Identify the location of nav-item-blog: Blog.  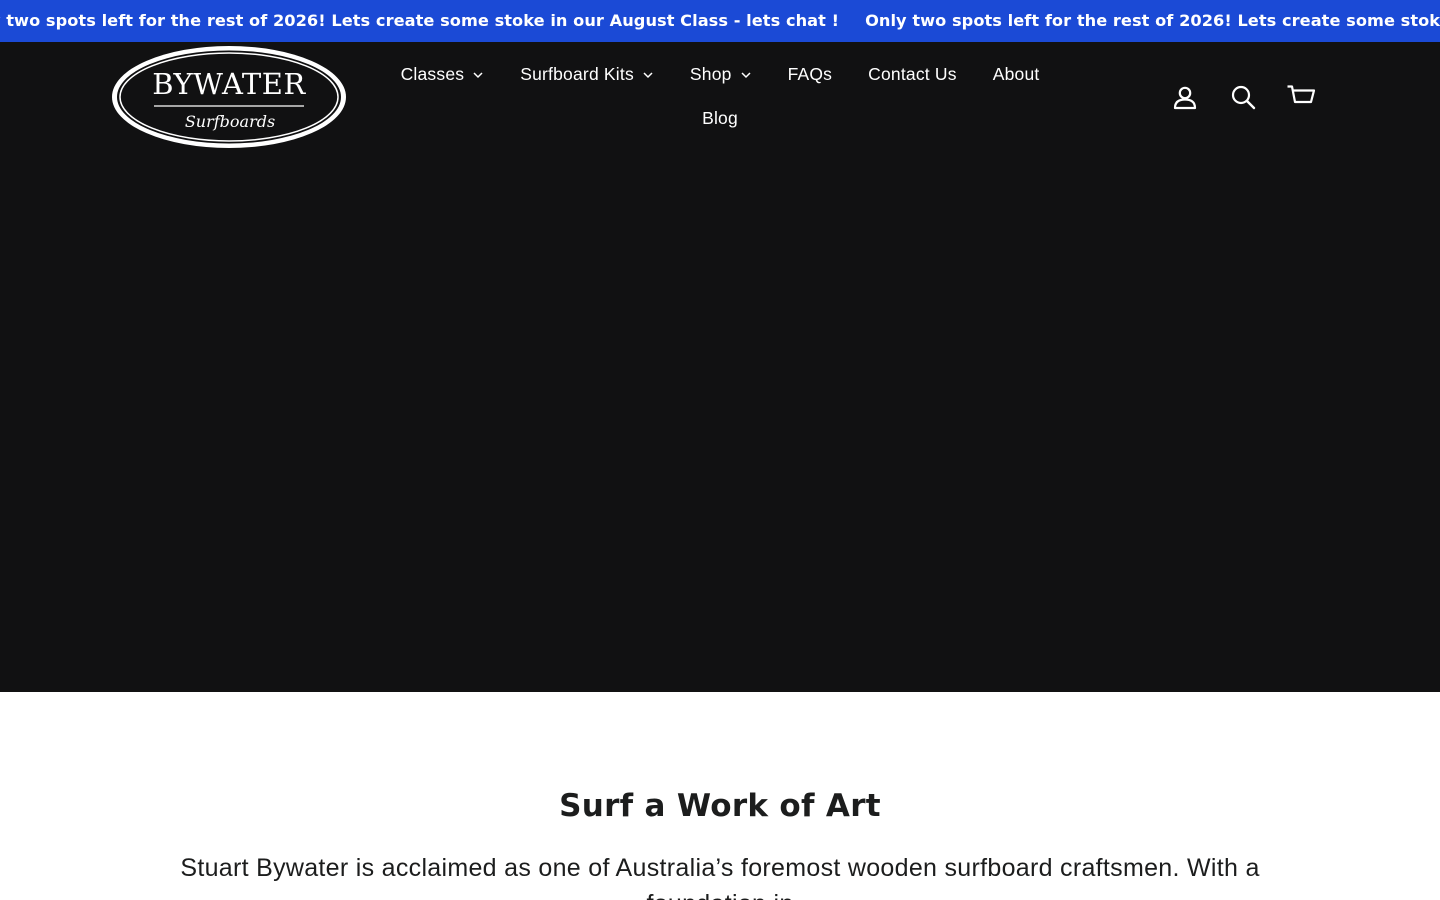
(720, 118).